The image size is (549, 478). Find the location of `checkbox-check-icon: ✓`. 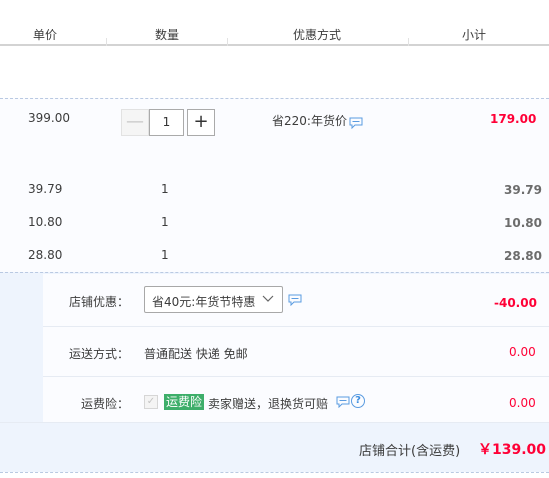

checkbox-check-icon: ✓ is located at coordinates (151, 401).